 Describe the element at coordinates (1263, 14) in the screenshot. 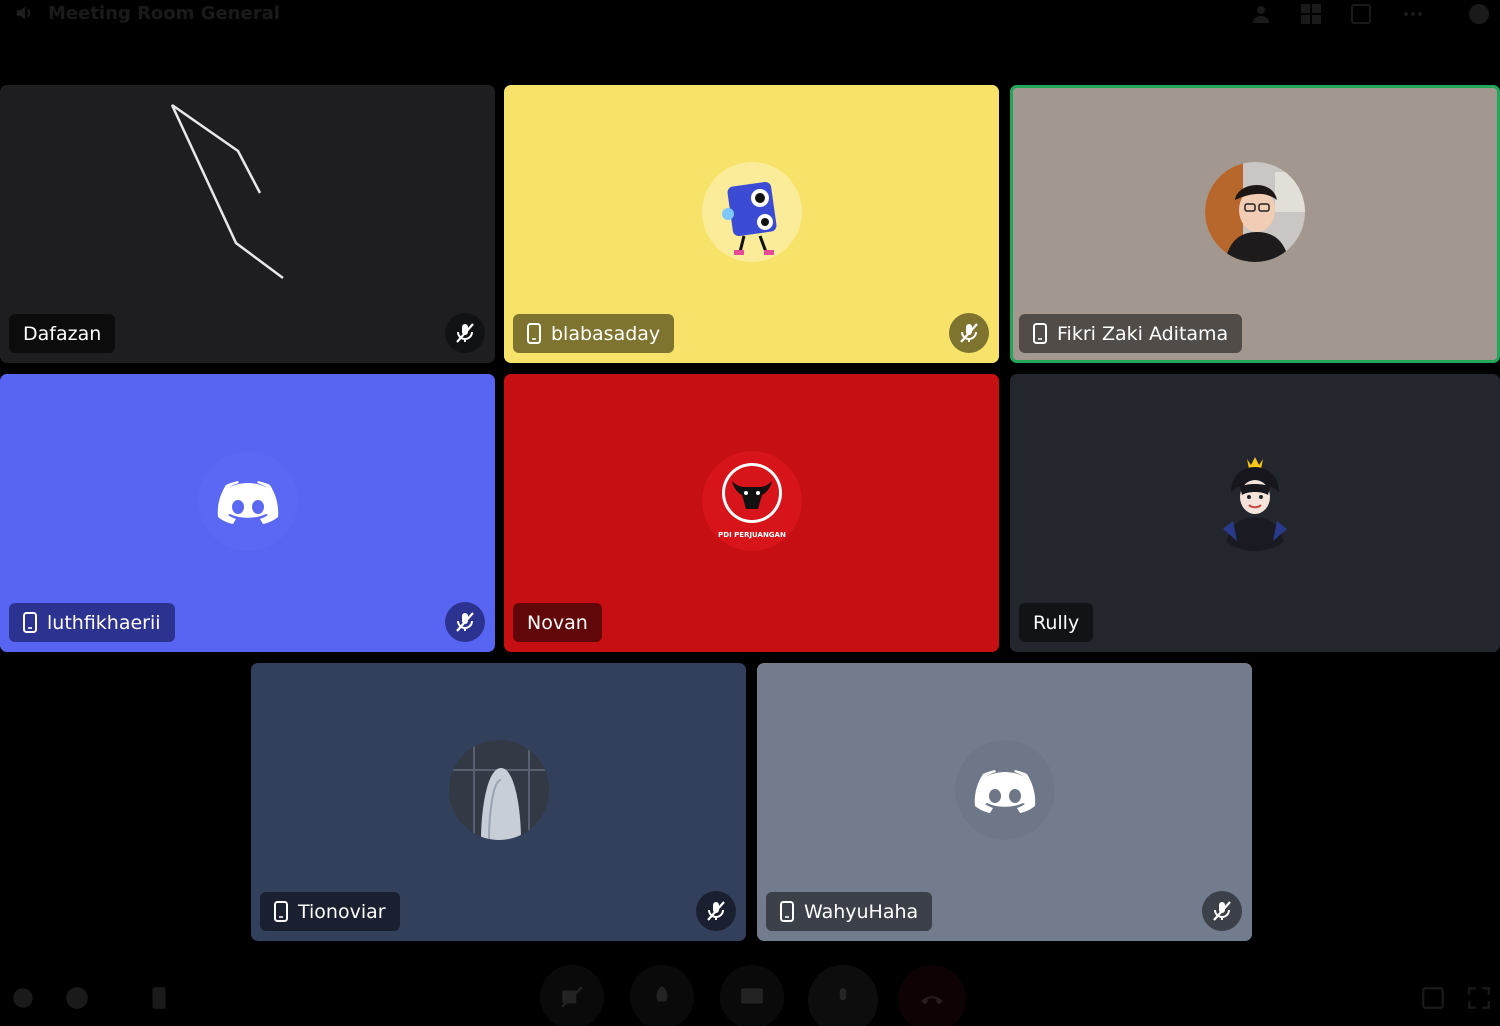

I see `add-user-icon` at that location.